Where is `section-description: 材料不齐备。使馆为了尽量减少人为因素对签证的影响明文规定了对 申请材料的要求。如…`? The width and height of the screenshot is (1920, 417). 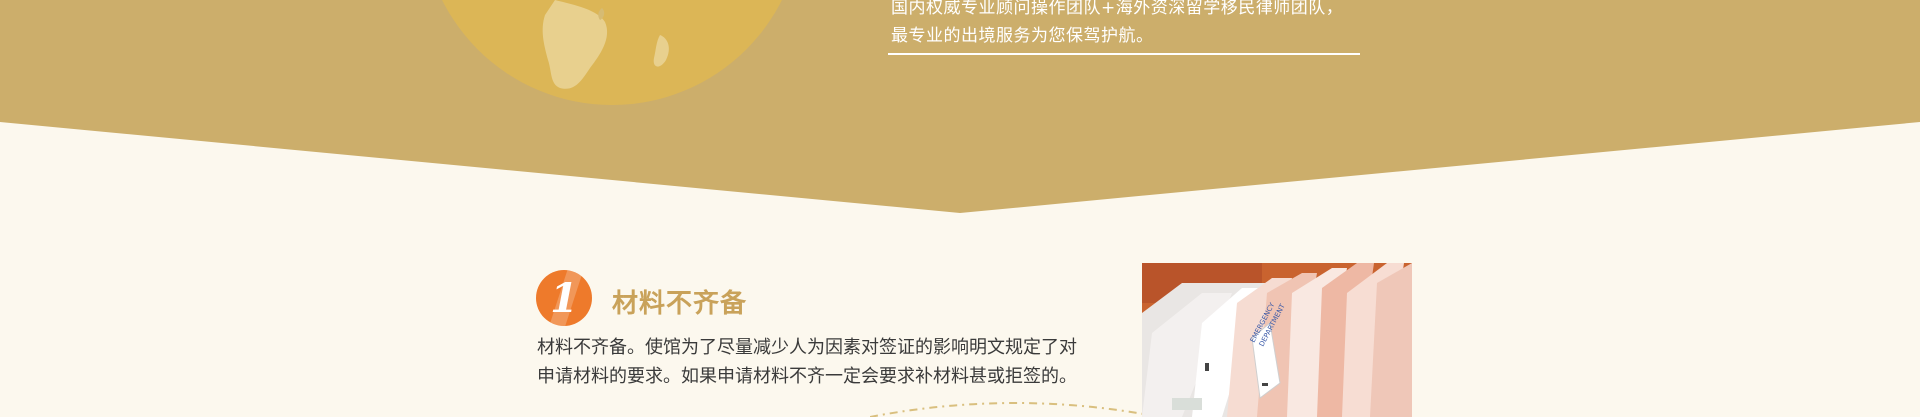
section-description: 材料不齐备。使馆为了尽量减少人为因素对签证的影响明文规定了对 申请材料的要求。如… is located at coordinates (817, 362).